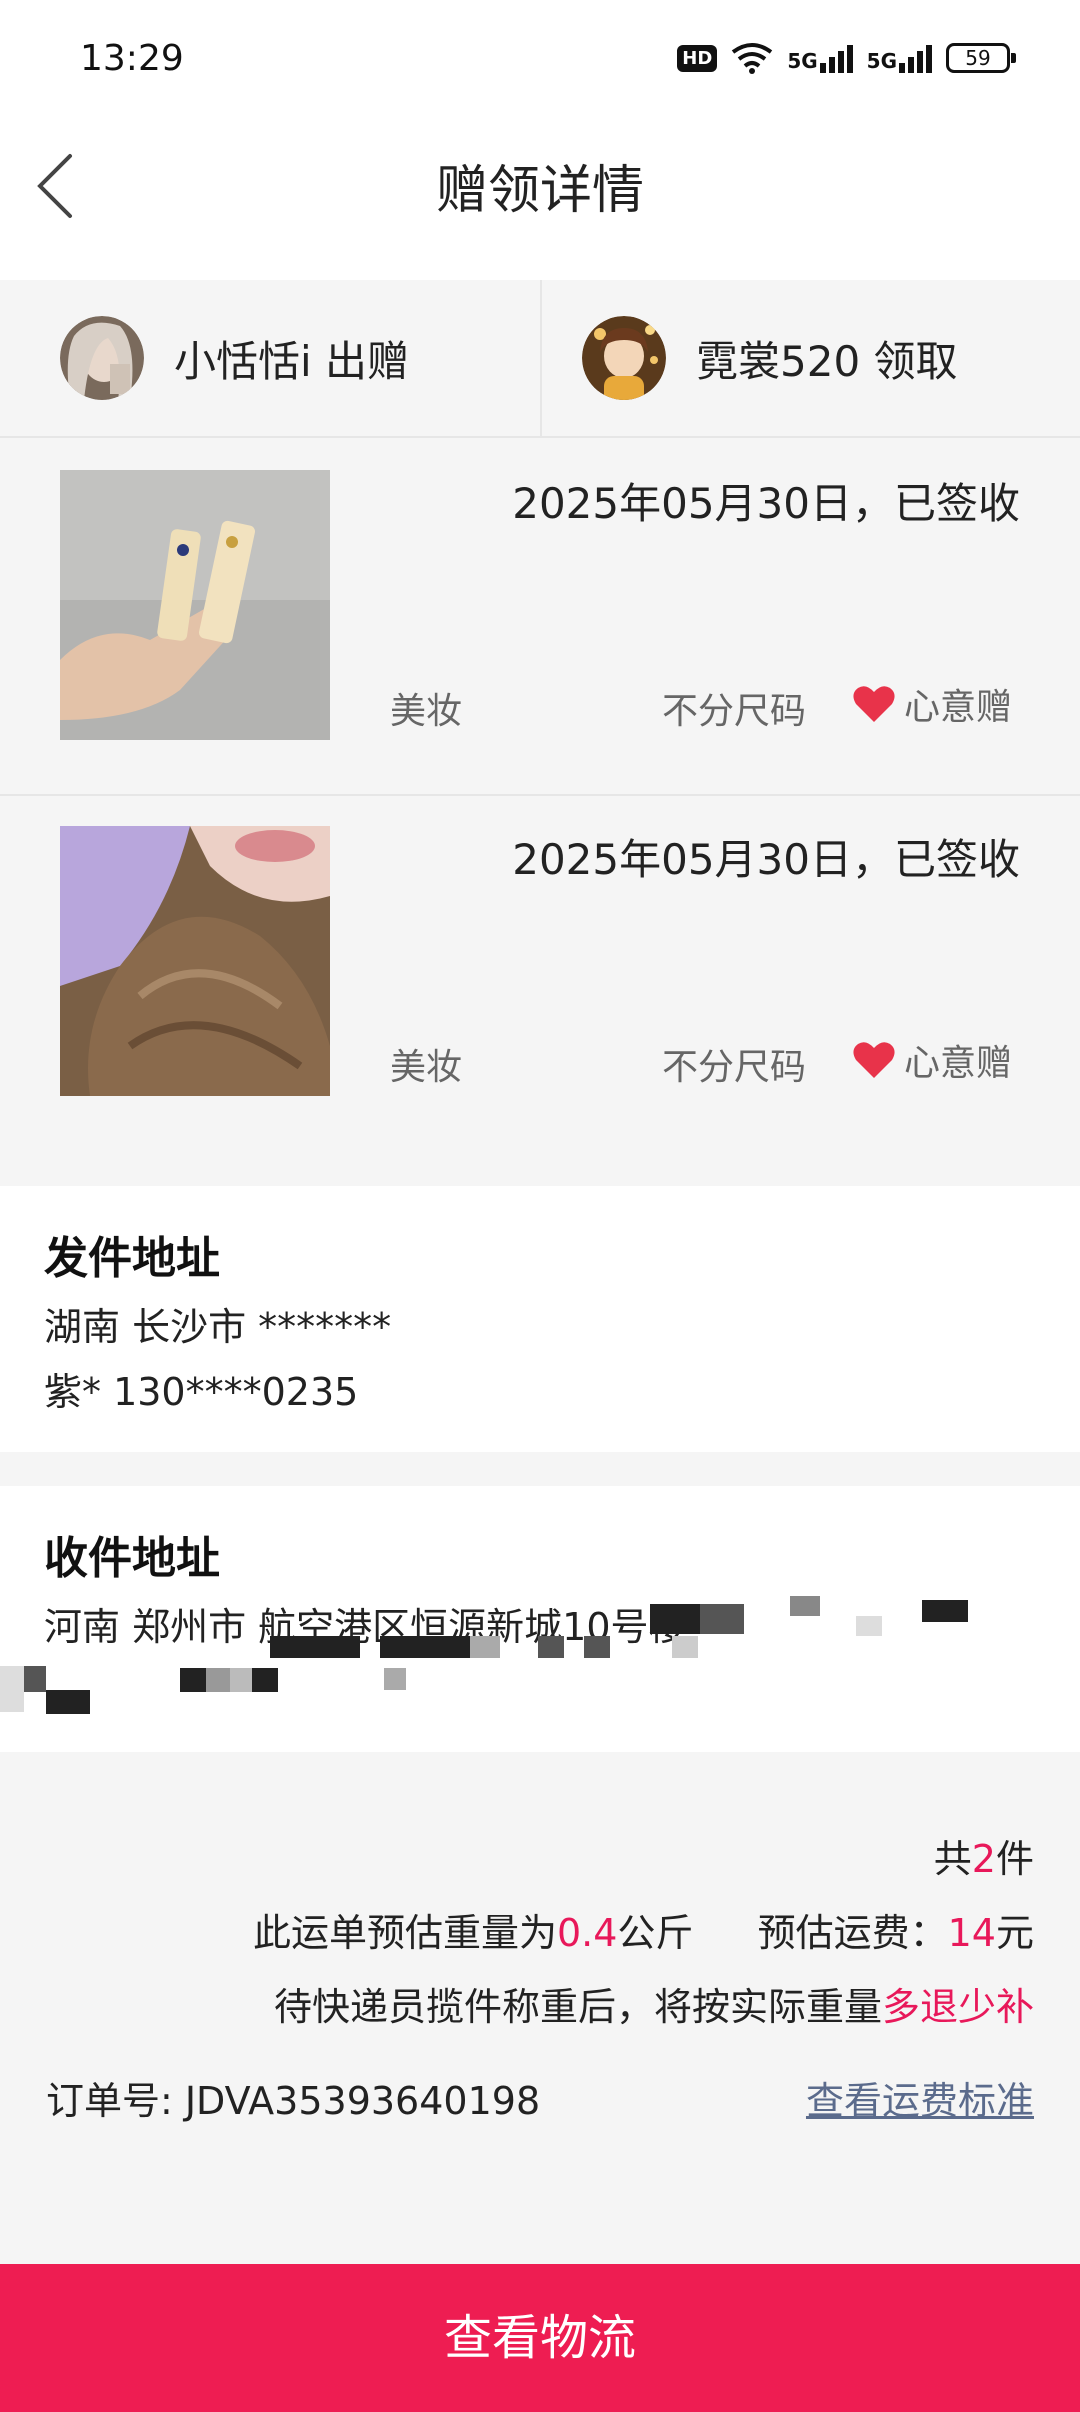 This screenshot has height=2412, width=1080. Describe the element at coordinates (981, 58) in the screenshot. I see `battery-icon: 59` at that location.